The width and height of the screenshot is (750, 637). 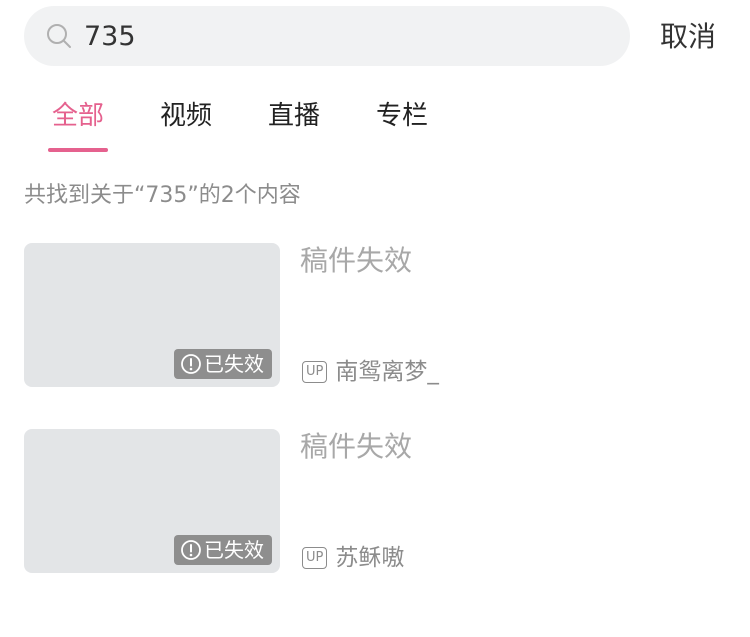 What do you see at coordinates (294, 116) in the screenshot?
I see `tab-live: 直播` at bounding box center [294, 116].